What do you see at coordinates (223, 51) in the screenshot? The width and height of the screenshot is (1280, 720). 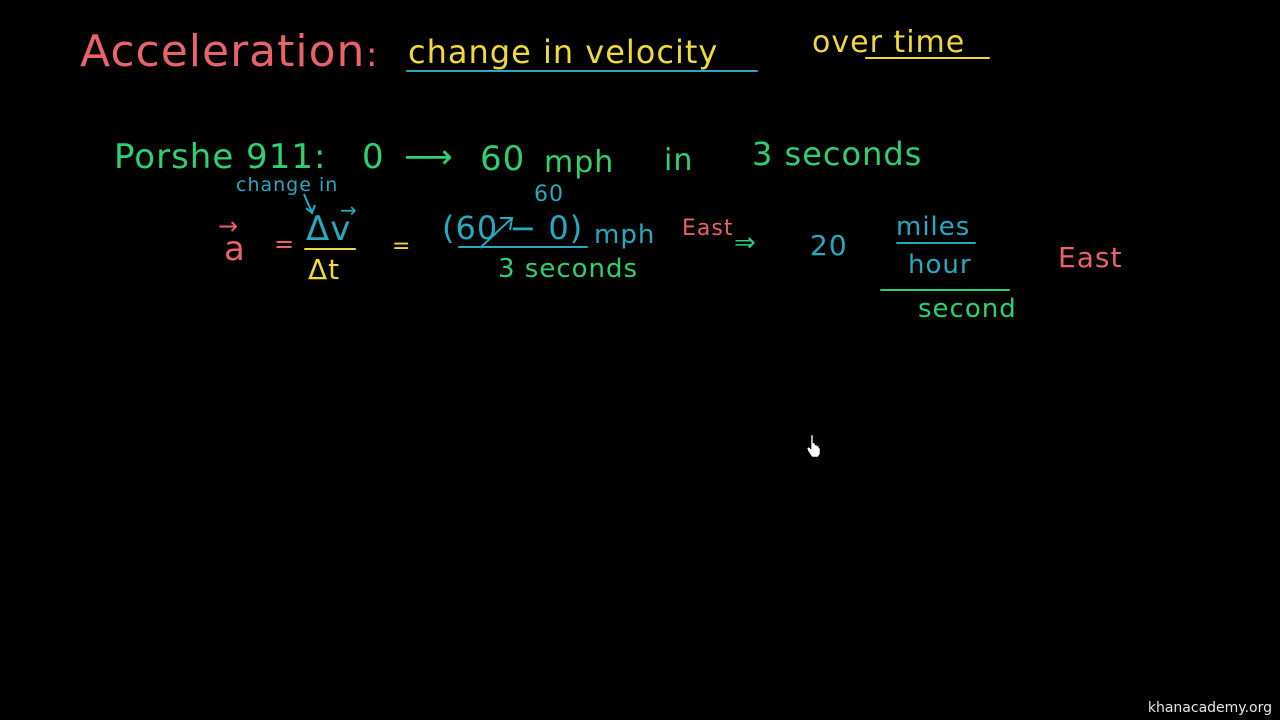 I see `title-term: Acceleration` at bounding box center [223, 51].